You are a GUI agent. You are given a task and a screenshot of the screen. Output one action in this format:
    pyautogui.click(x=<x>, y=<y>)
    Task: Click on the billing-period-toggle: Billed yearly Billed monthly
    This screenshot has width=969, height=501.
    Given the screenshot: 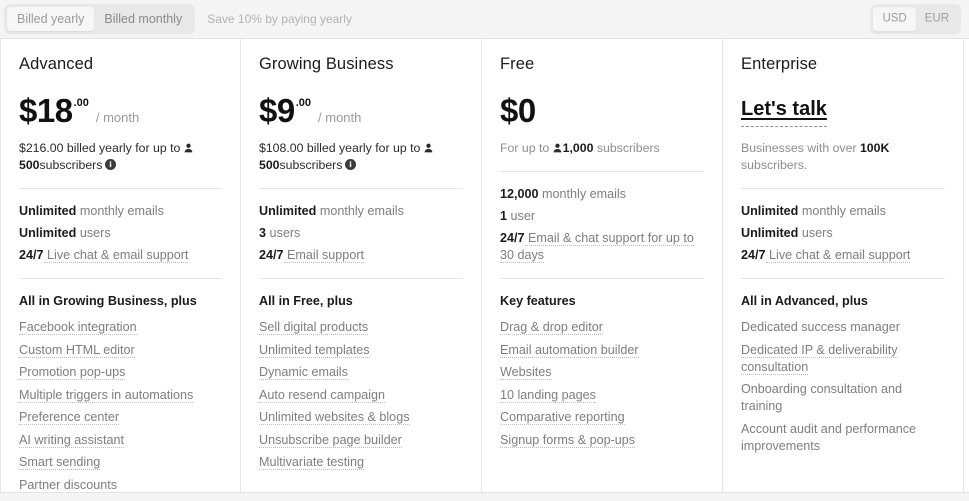 What is the action you would take?
    pyautogui.click(x=100, y=19)
    